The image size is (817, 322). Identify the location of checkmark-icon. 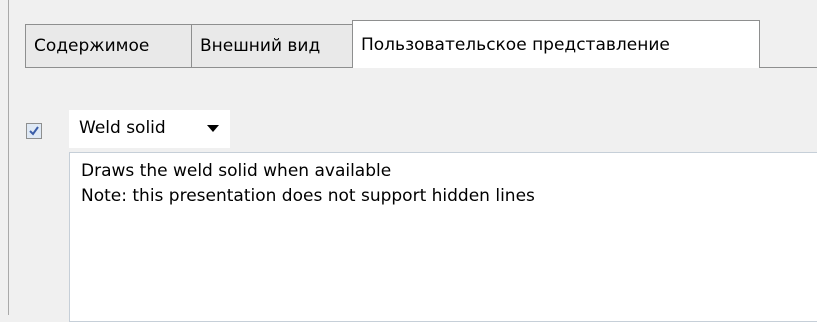
(34, 131).